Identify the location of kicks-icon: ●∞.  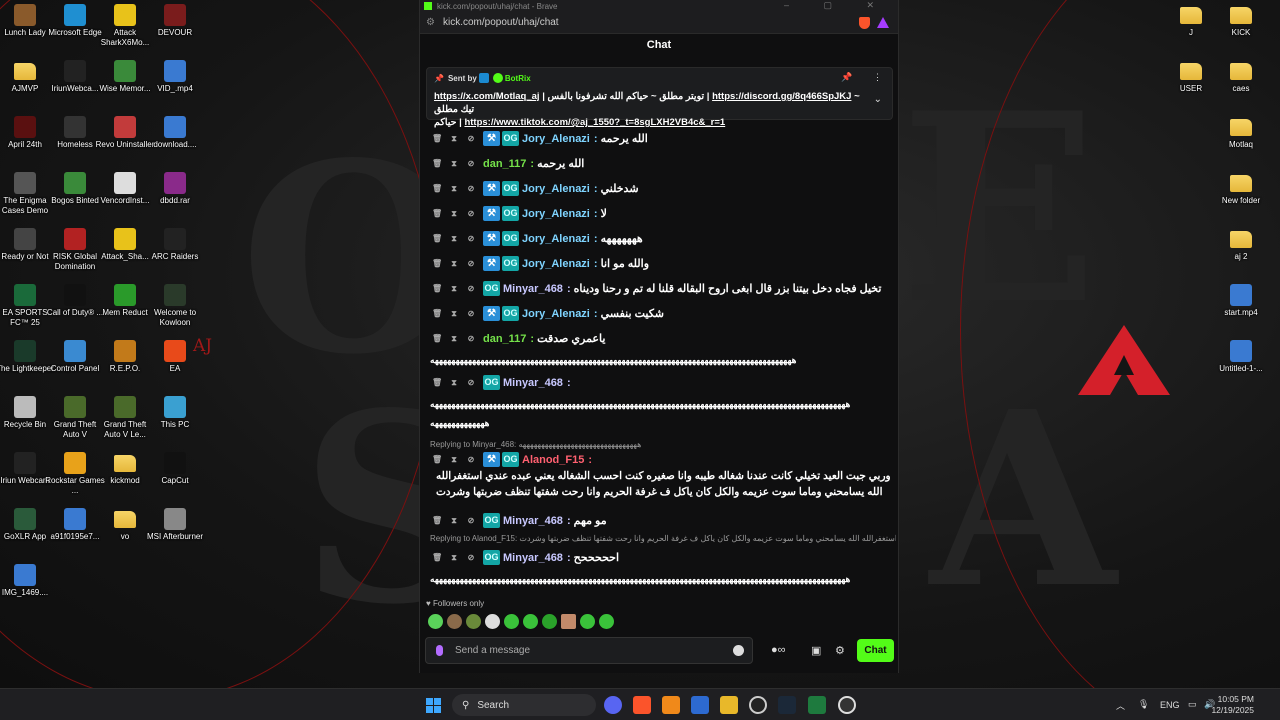
(778, 650).